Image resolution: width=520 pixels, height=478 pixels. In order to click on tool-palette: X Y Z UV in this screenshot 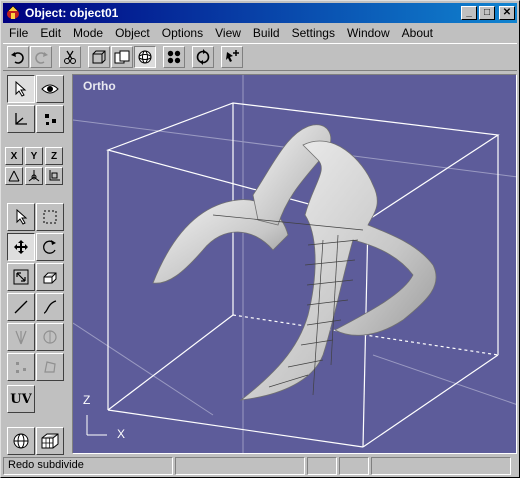, I will do `click(35, 265)`.